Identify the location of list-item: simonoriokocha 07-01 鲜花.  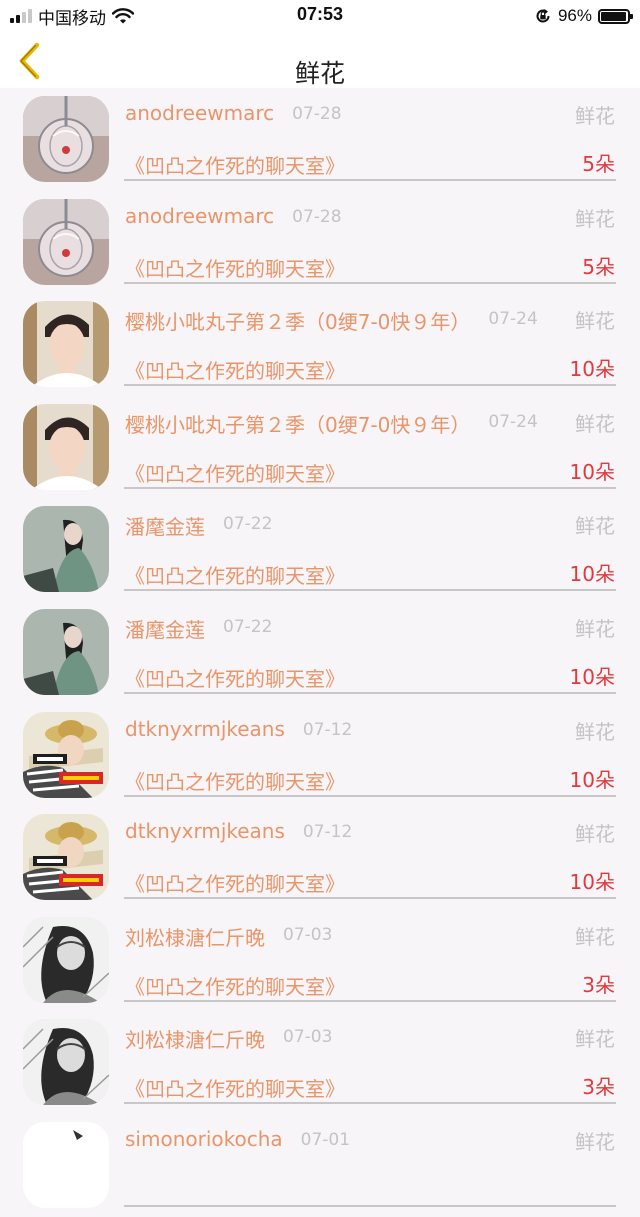
(320, 1165).